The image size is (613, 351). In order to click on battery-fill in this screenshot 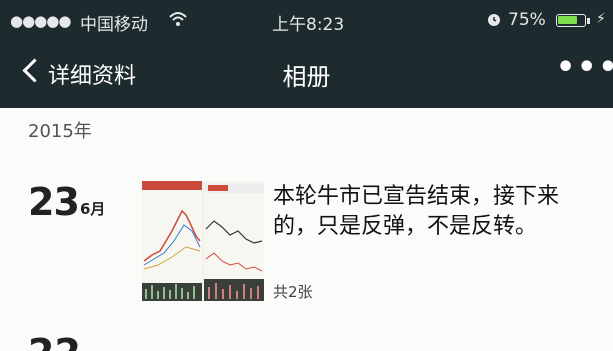, I will do `click(567, 20)`.